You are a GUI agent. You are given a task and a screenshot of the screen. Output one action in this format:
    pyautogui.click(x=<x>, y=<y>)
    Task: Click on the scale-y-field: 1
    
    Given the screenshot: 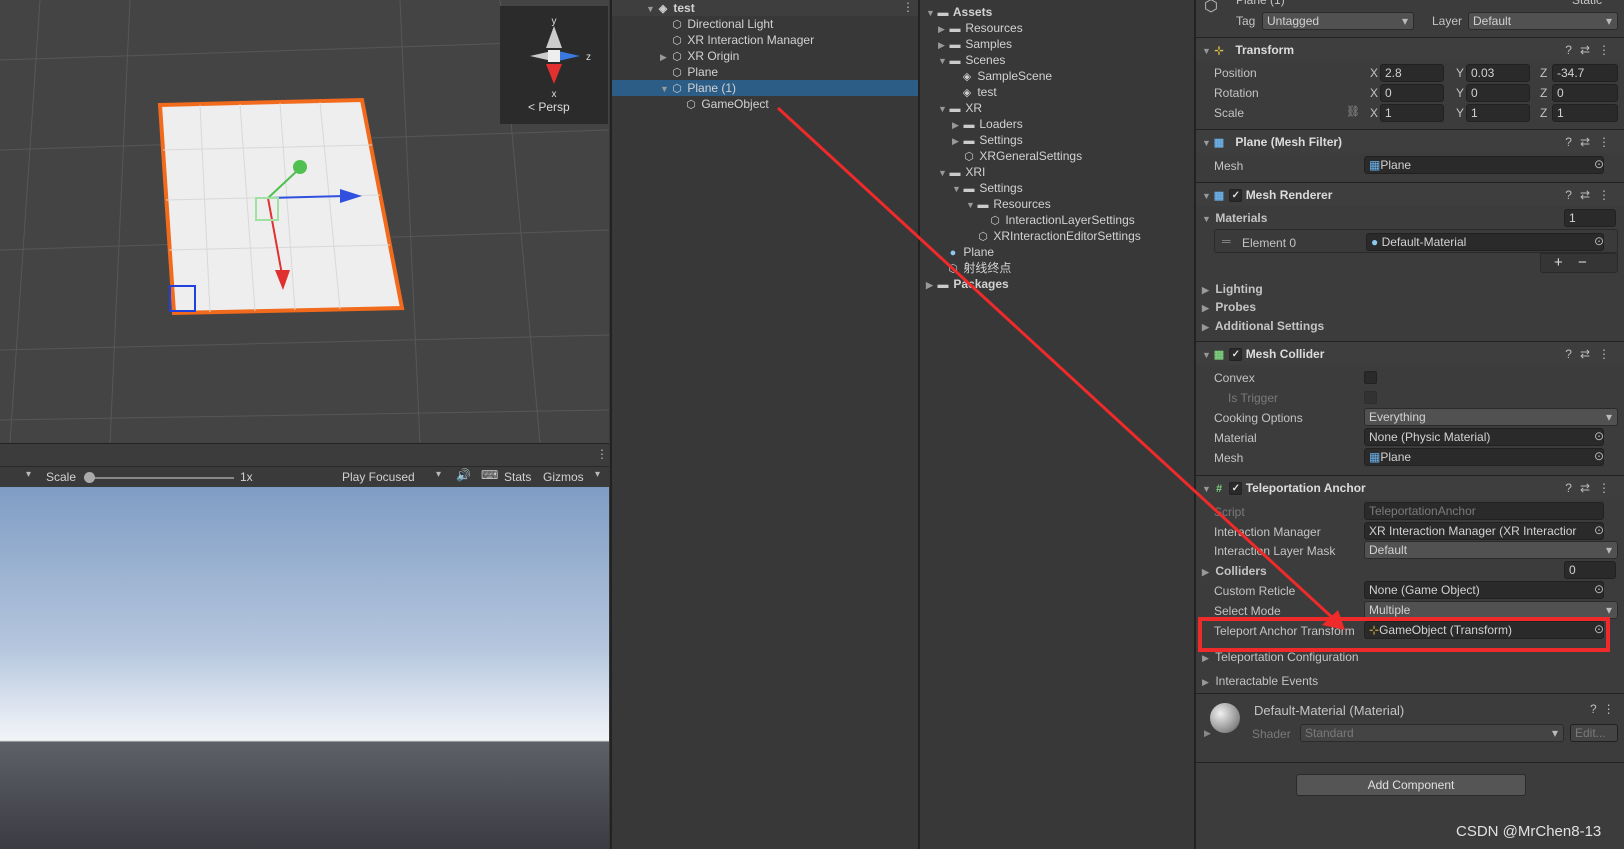 What is the action you would take?
    pyautogui.click(x=1498, y=113)
    